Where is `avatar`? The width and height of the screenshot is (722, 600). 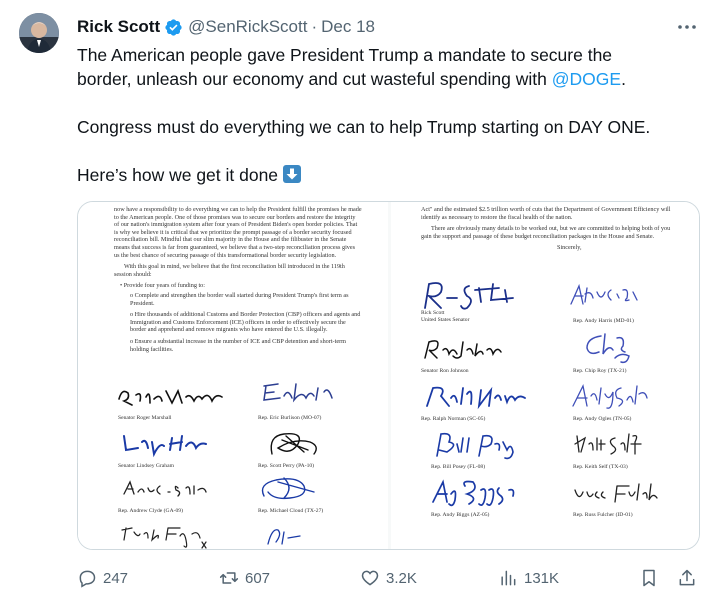
avatar is located at coordinates (39, 33).